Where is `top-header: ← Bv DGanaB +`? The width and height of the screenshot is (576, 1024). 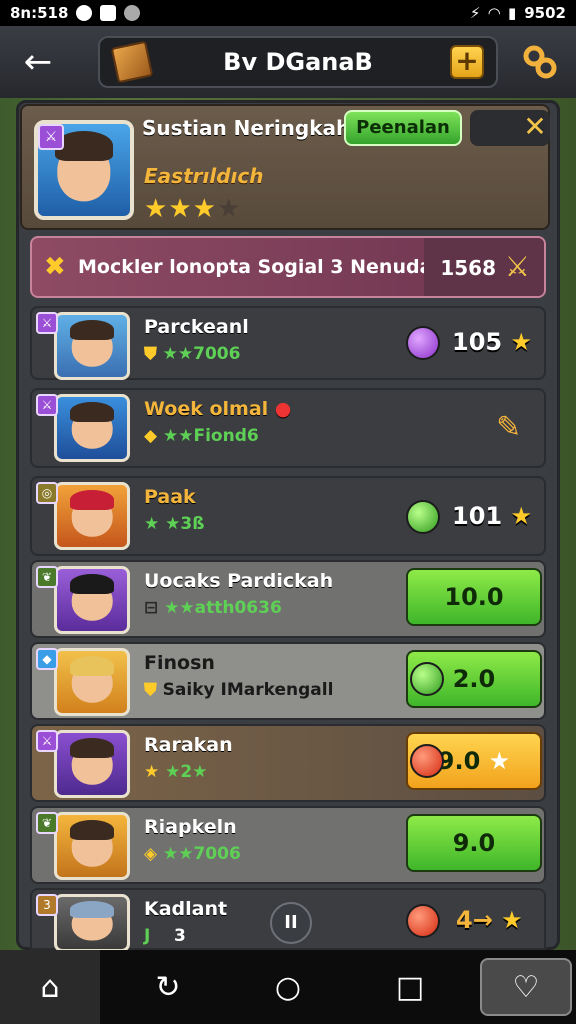 top-header: ← Bv DGanaB + is located at coordinates (288, 62).